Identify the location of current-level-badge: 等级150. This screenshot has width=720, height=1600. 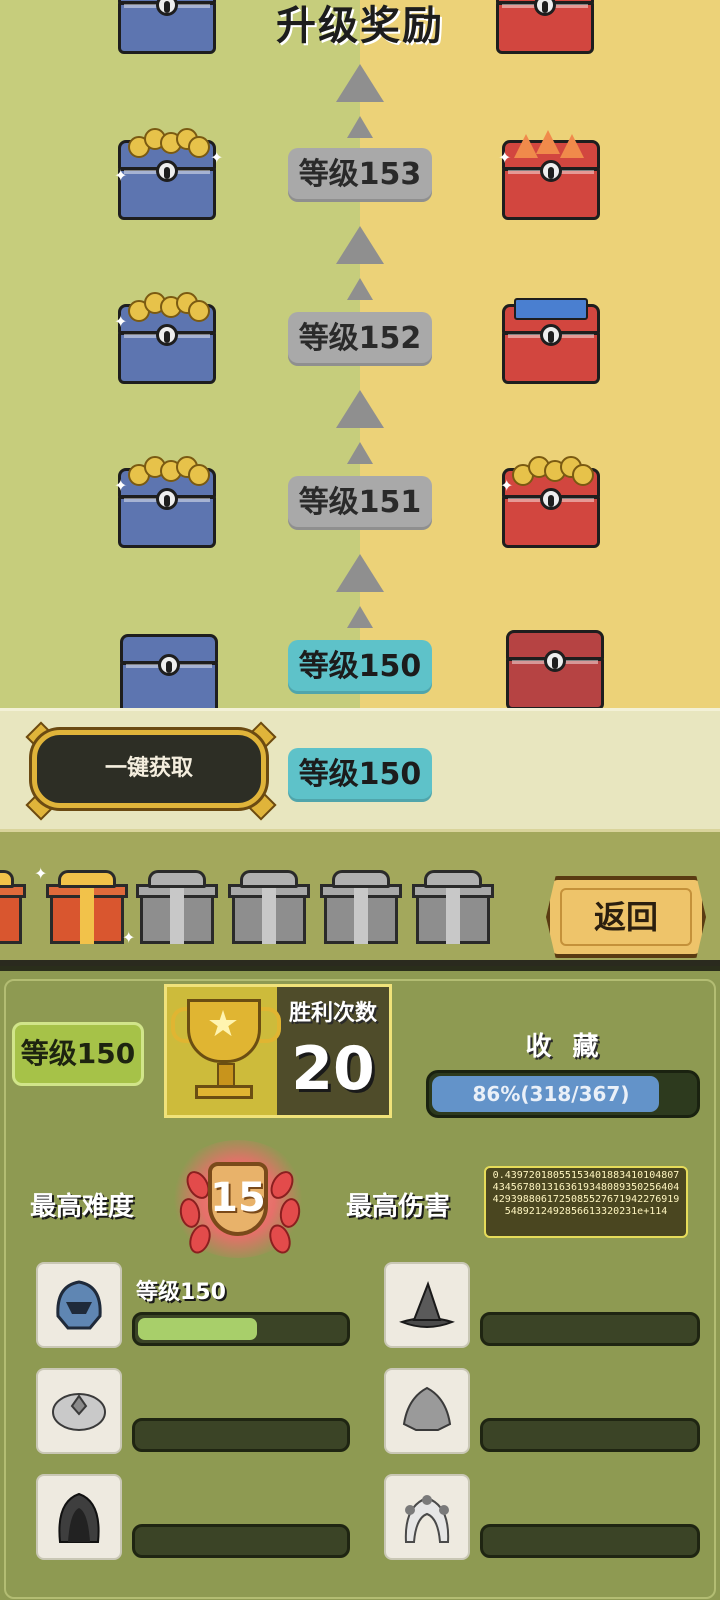
(360, 775).